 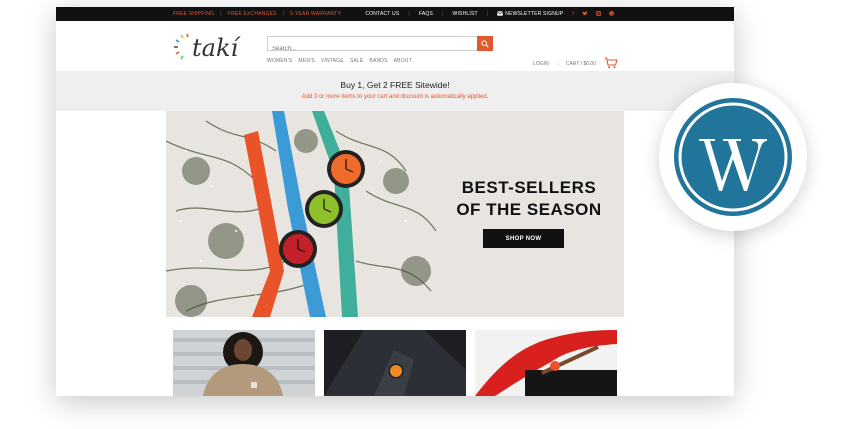 I want to click on category-thumbnails, so click(x=395, y=363).